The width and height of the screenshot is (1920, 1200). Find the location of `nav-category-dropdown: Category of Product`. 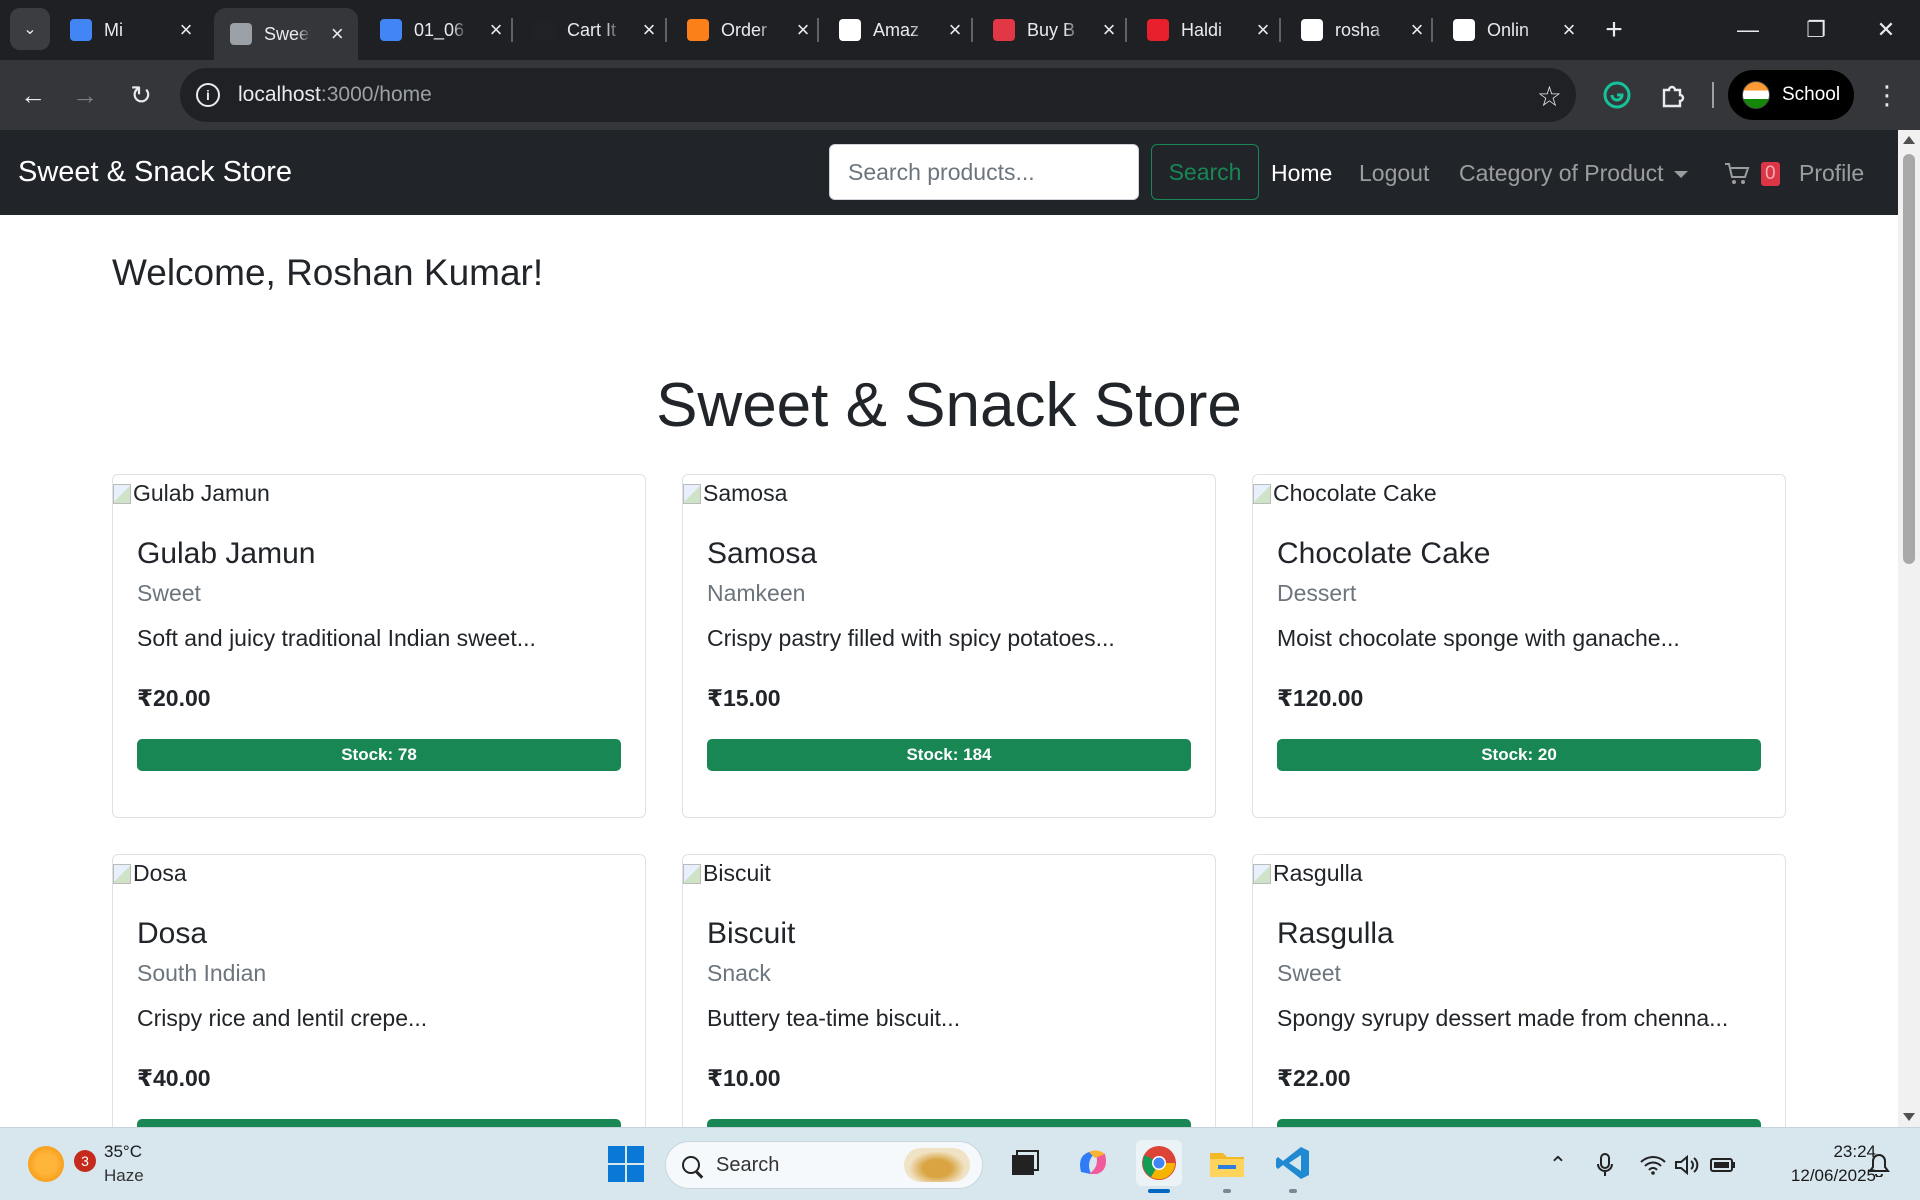

nav-category-dropdown: Category of Product is located at coordinates (1573, 173).